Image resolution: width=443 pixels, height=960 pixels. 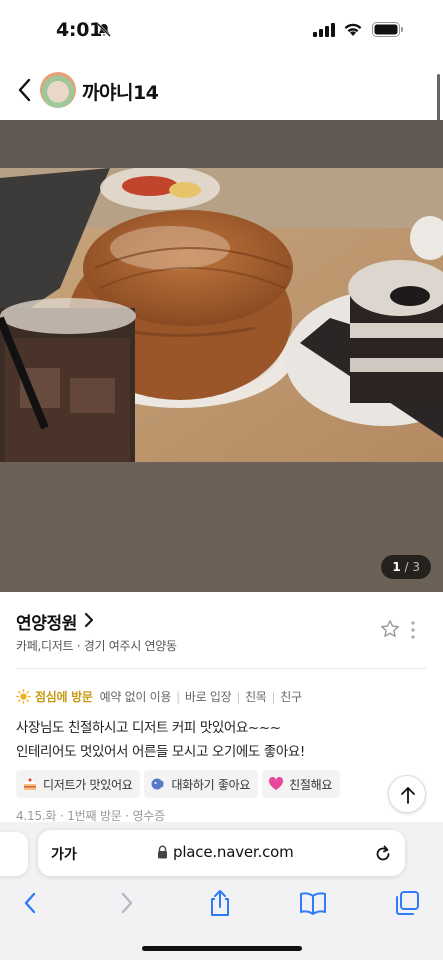 What do you see at coordinates (30, 784) in the screenshot?
I see `cake-icon` at bounding box center [30, 784].